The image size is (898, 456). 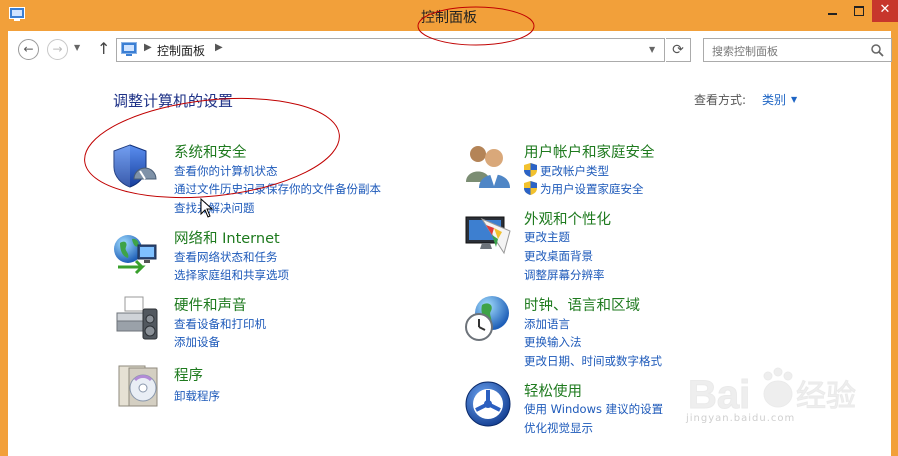 I want to click on up-button: ↑, so click(x=103, y=48).